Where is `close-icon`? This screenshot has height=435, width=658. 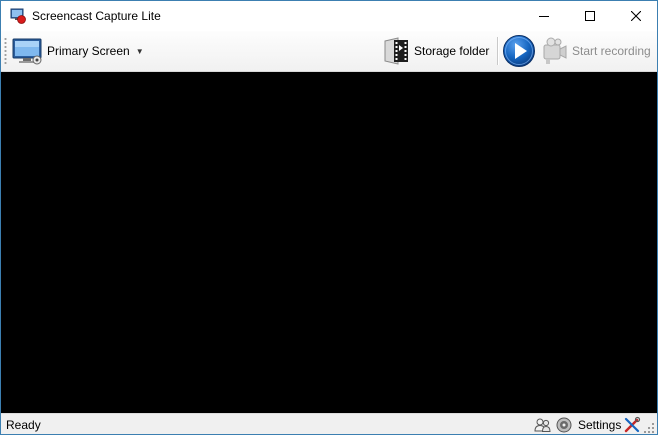 close-icon is located at coordinates (636, 16).